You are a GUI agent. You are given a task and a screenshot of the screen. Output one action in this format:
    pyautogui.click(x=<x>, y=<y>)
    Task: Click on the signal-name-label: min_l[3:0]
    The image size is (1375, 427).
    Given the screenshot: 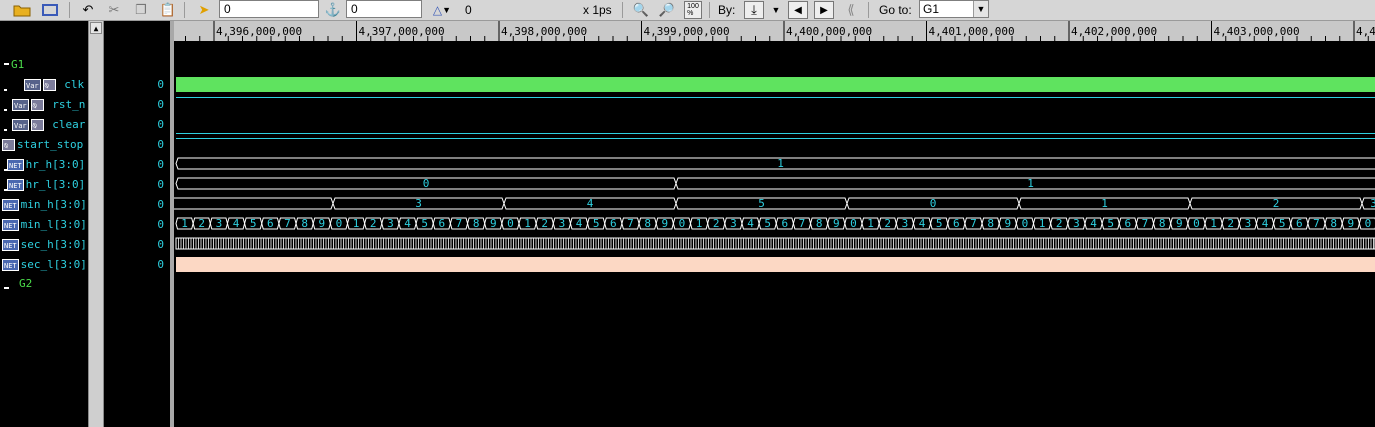 What is the action you would take?
    pyautogui.click(x=53, y=224)
    